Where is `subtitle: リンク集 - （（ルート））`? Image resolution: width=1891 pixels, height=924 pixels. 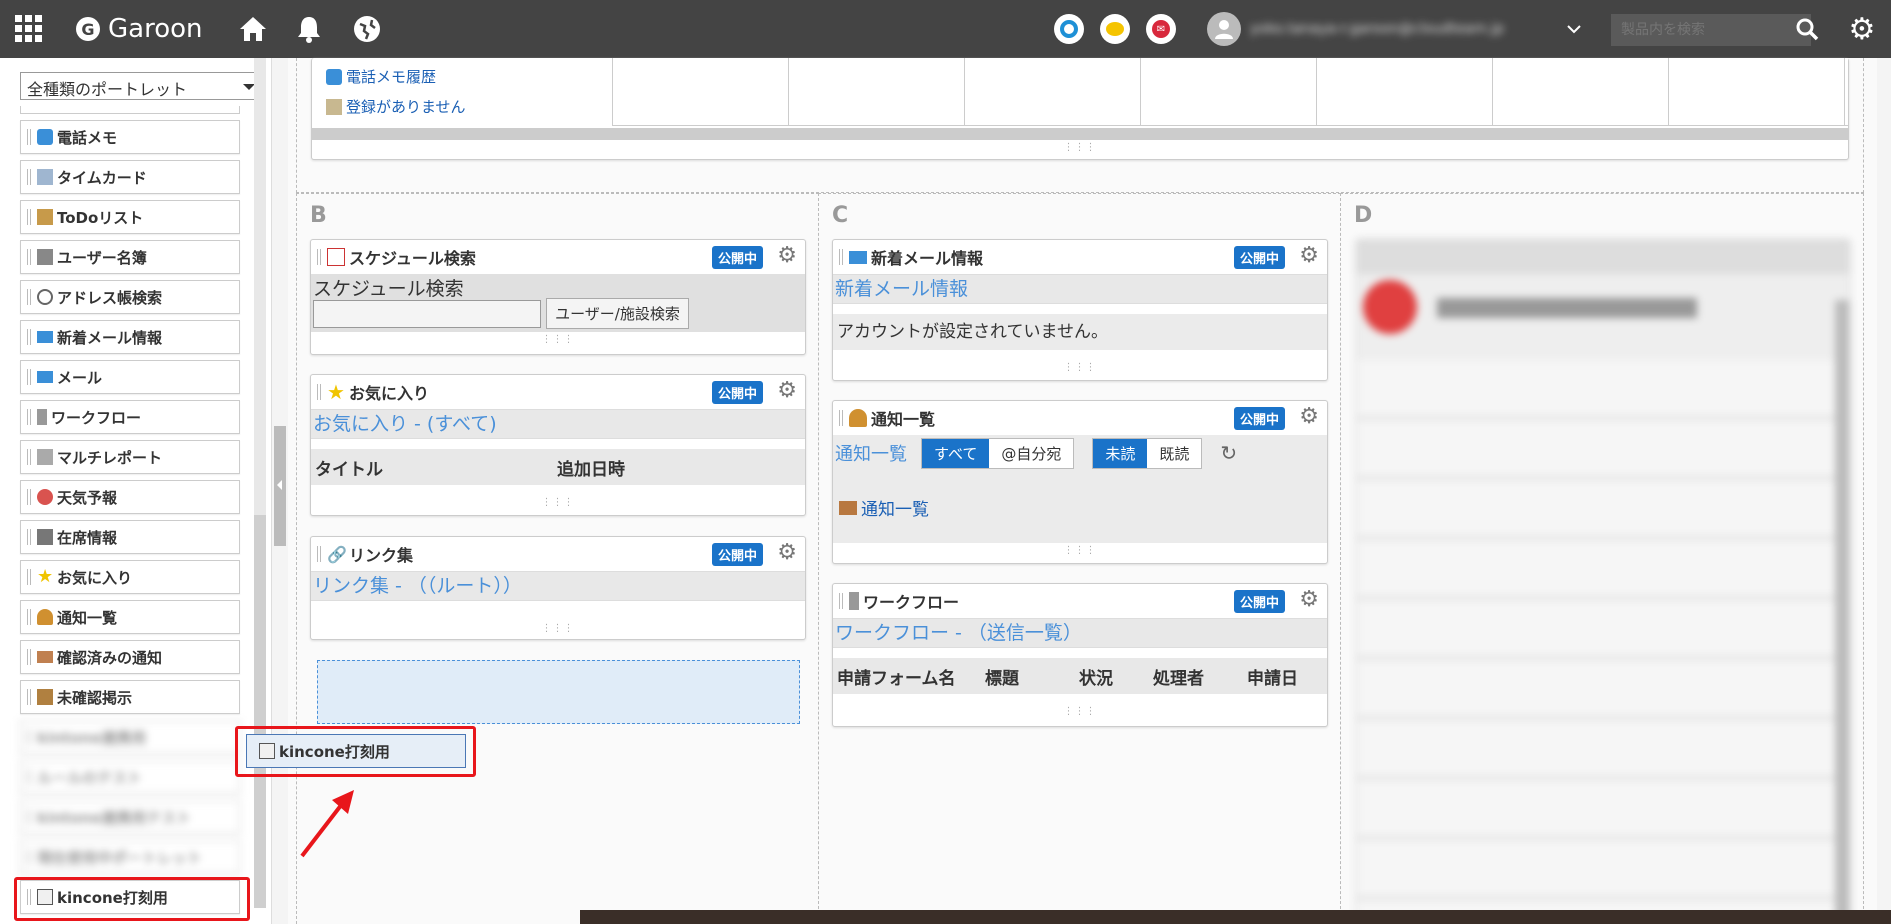
subtitle: リンク集 - （（ルート）） is located at coordinates (558, 586).